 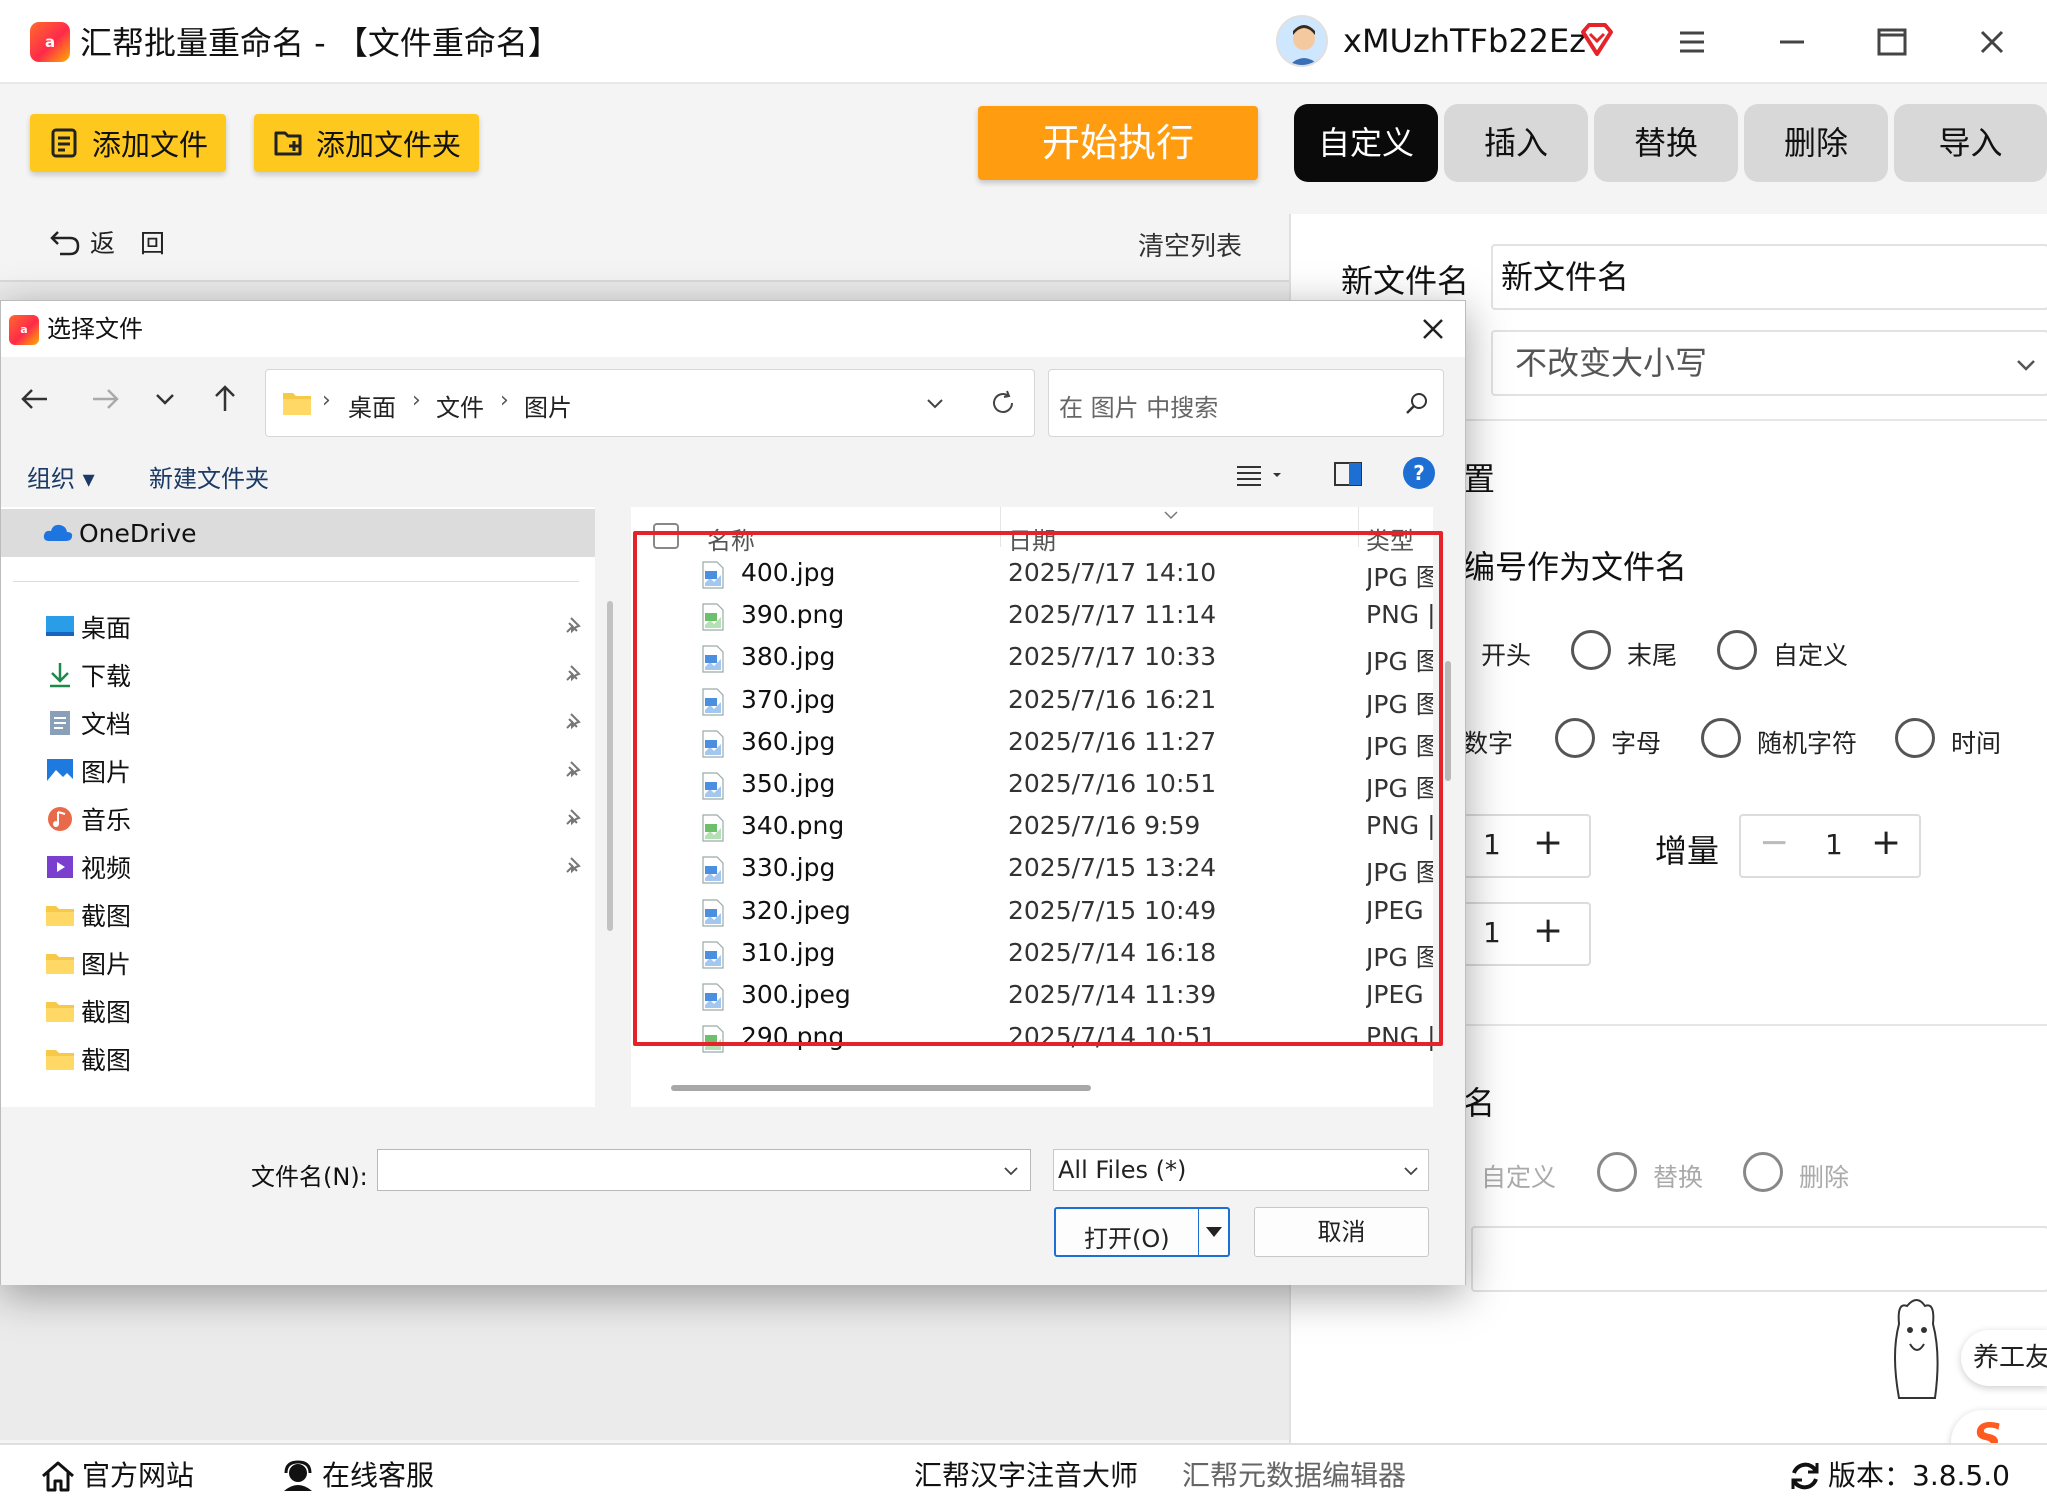 What do you see at coordinates (88, 723) in the screenshot?
I see `nav-item-documents: 文档` at bounding box center [88, 723].